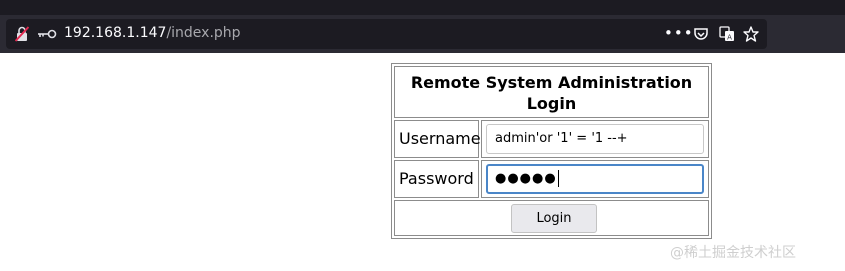  Describe the element at coordinates (203, 33) in the screenshot. I see `url-path: /index.php` at that location.